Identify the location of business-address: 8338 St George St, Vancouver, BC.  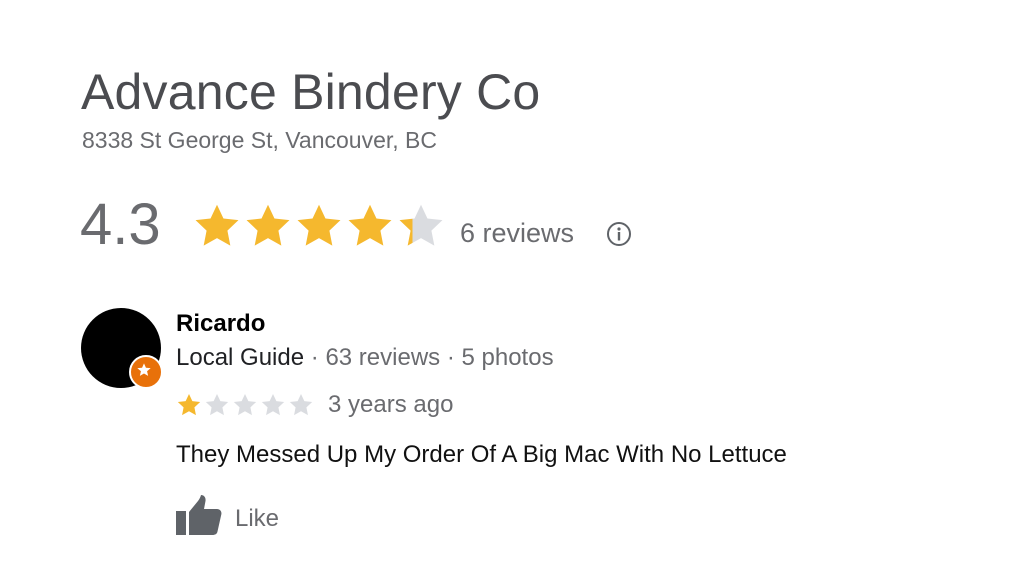
(260, 140).